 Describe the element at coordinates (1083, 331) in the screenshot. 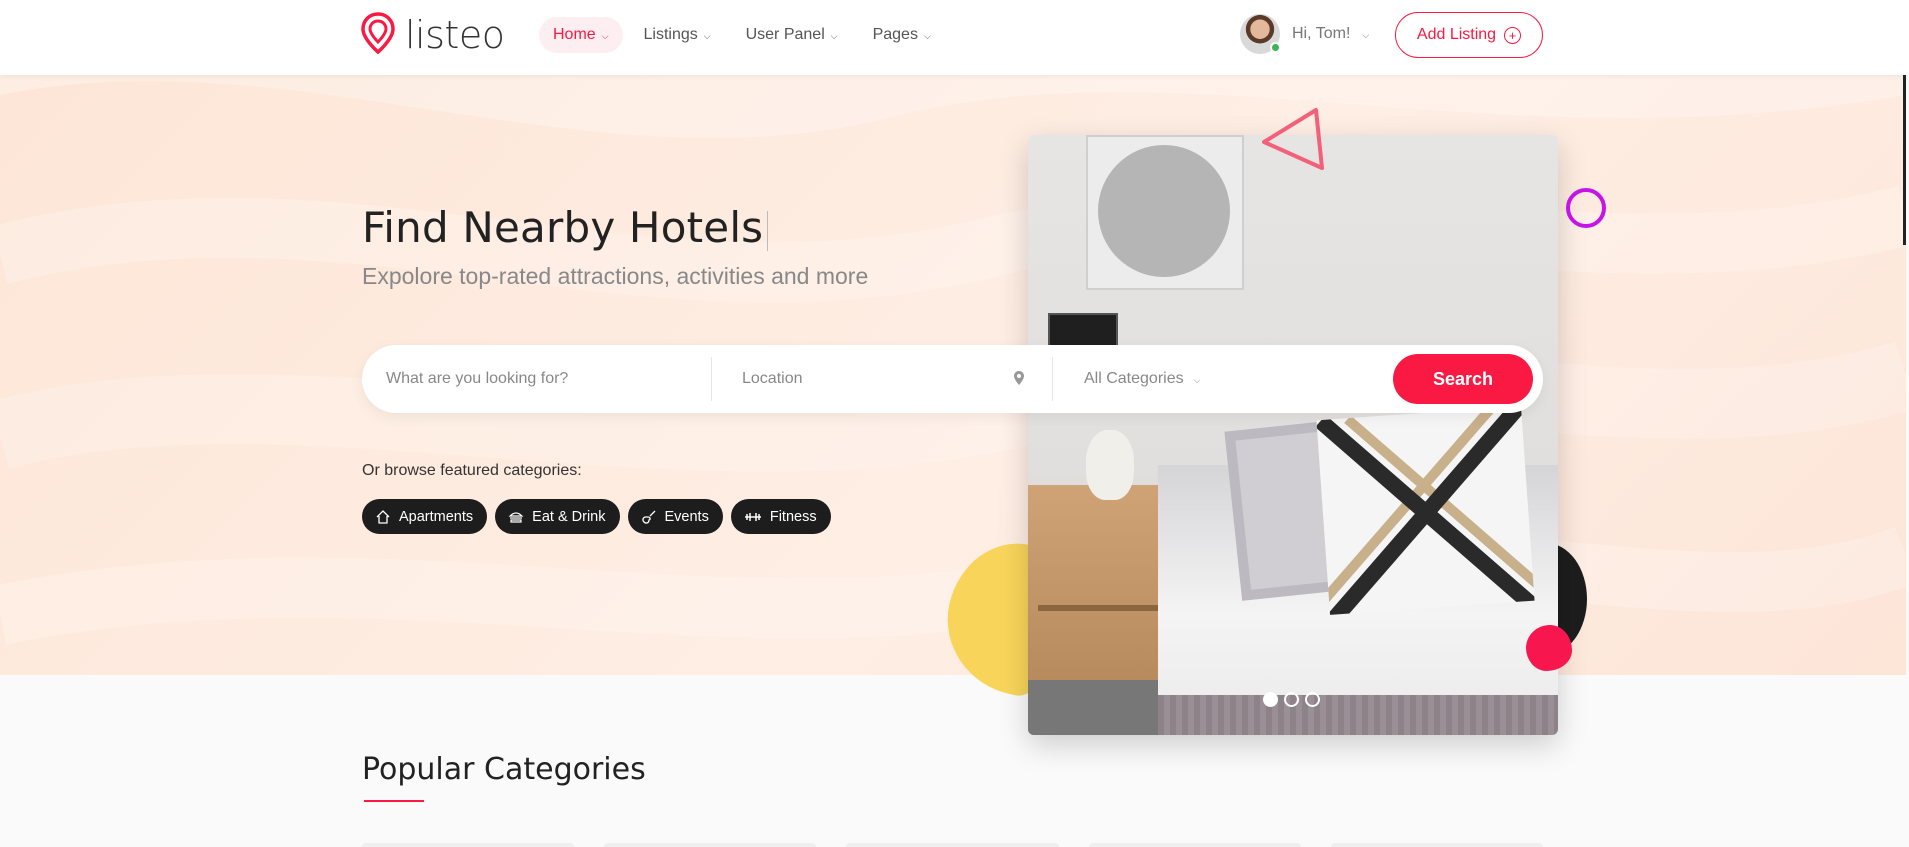

I see `wall-sign` at that location.